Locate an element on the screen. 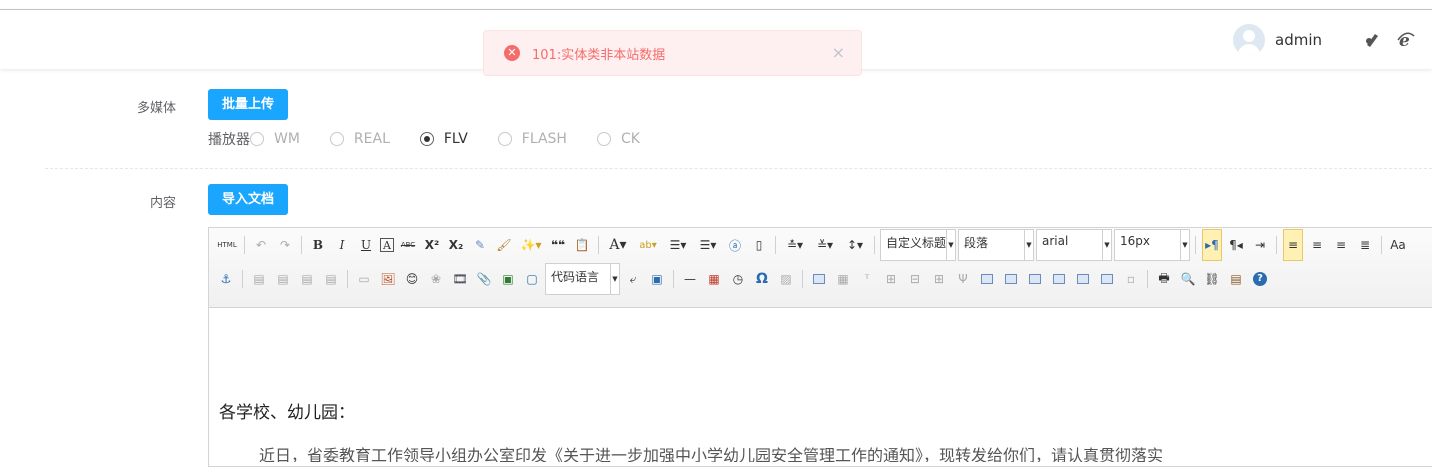  font-color-icon: A ▾ is located at coordinates (618, 245).